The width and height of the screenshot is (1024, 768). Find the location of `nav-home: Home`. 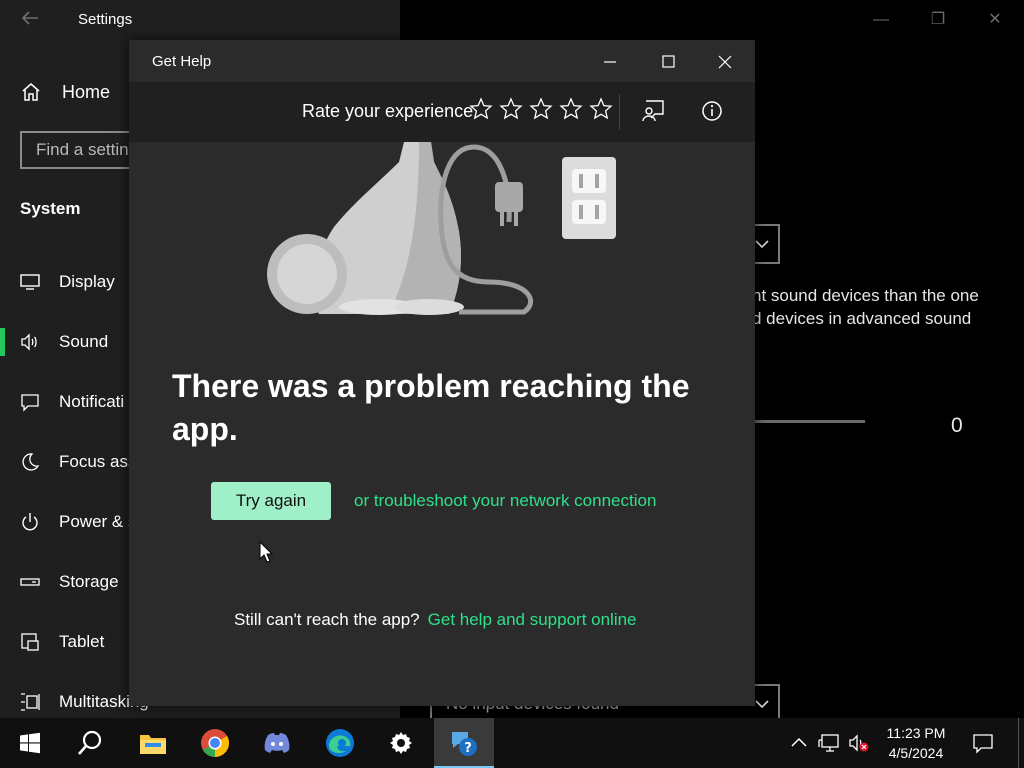

nav-home: Home is located at coordinates (65, 92).